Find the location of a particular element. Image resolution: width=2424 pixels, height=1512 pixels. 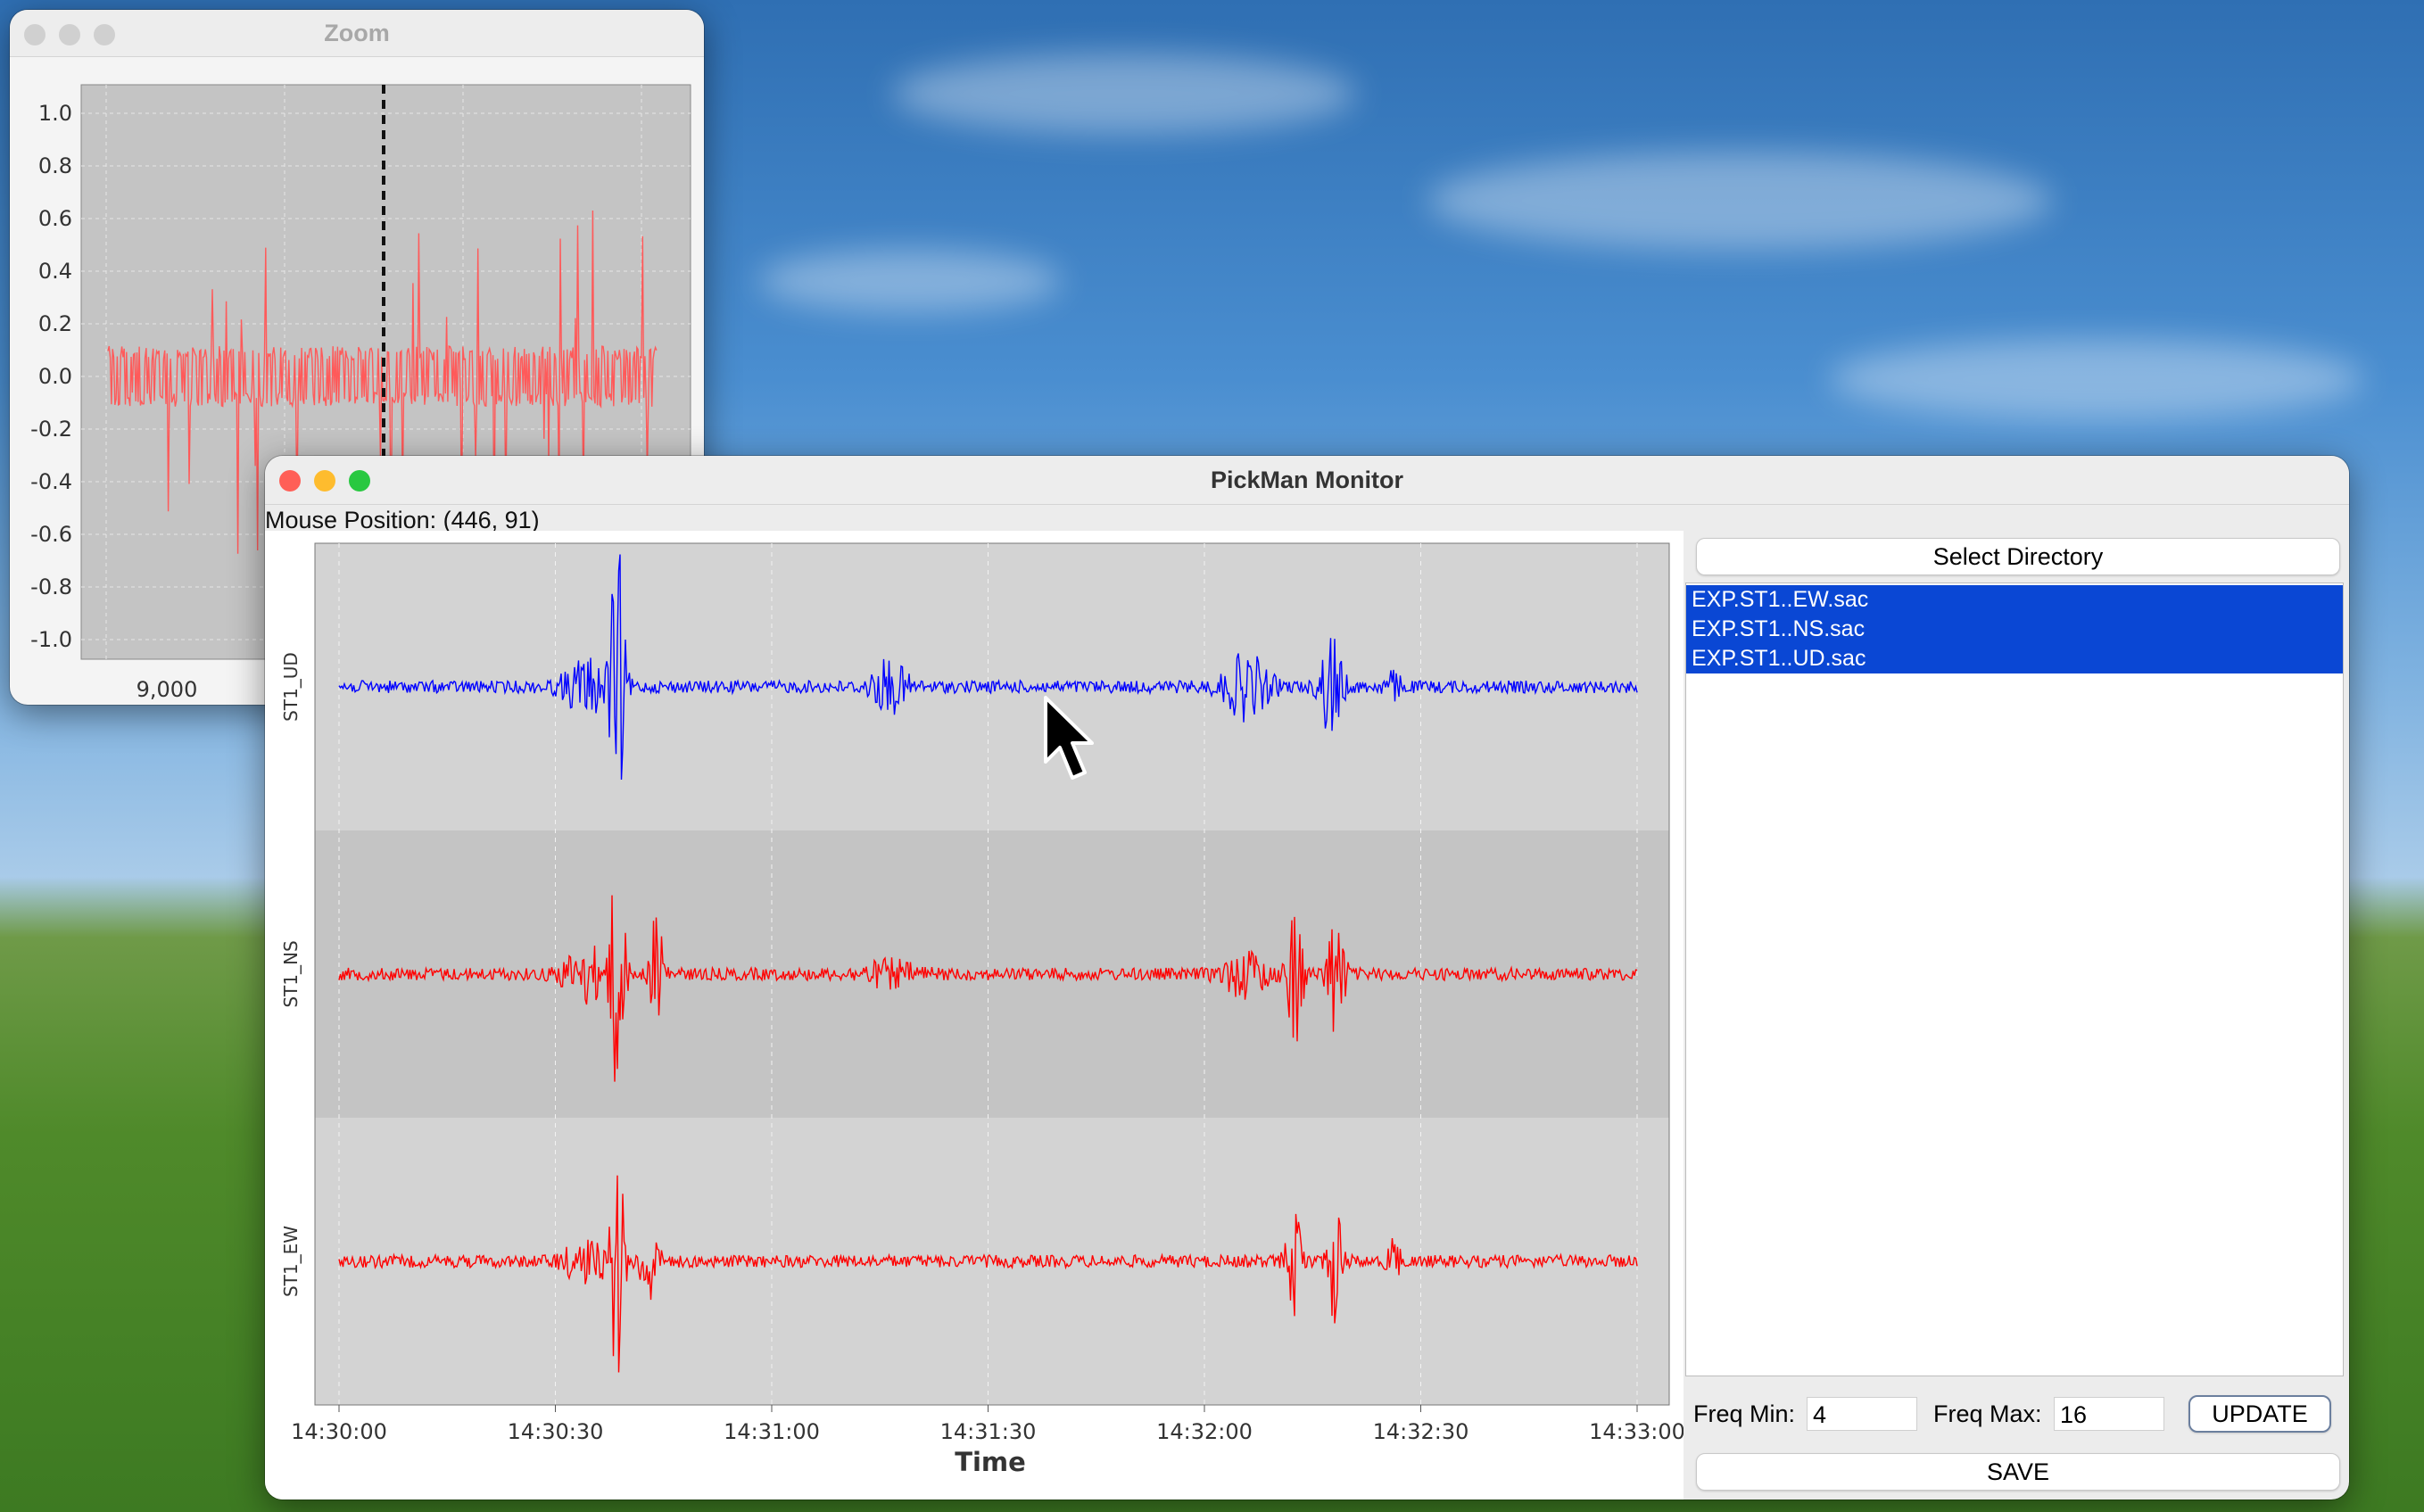

track-label: ST1_UD is located at coordinates (291, 687).